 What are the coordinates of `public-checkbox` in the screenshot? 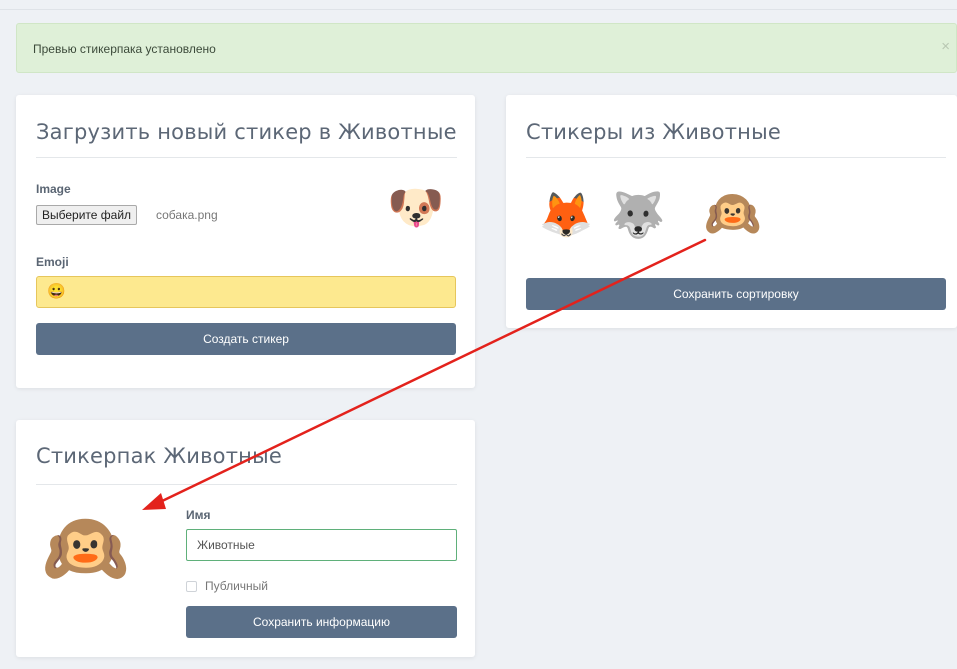 It's located at (191, 586).